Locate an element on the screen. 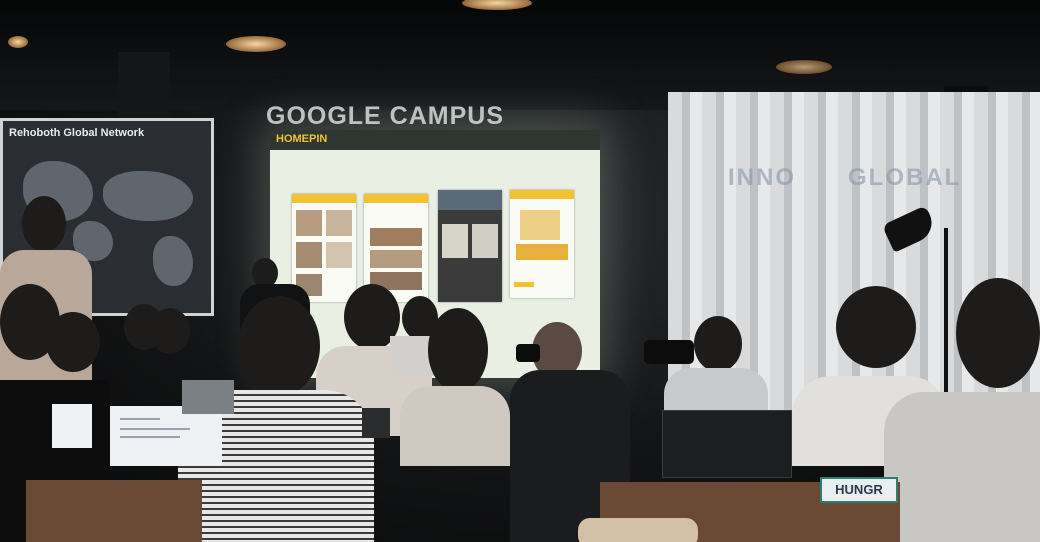 The width and height of the screenshot is (1040, 542). mockup-header is located at coordinates (470, 200).